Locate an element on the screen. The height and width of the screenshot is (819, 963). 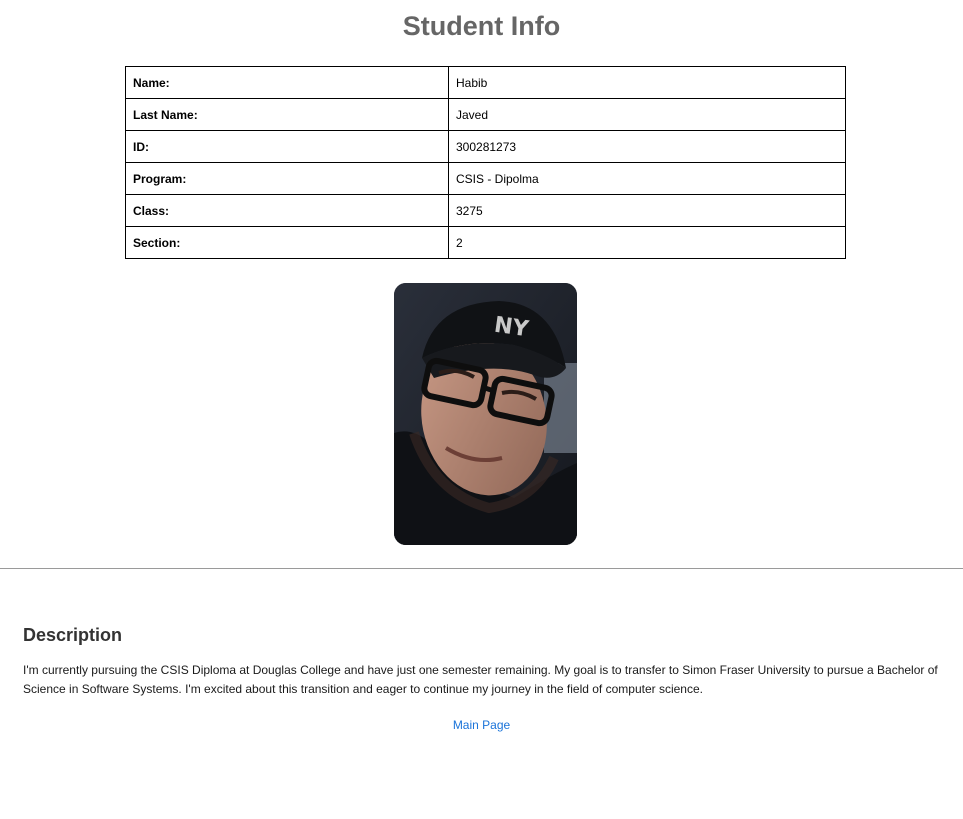
table-row: Name: Habib is located at coordinates (485, 82).